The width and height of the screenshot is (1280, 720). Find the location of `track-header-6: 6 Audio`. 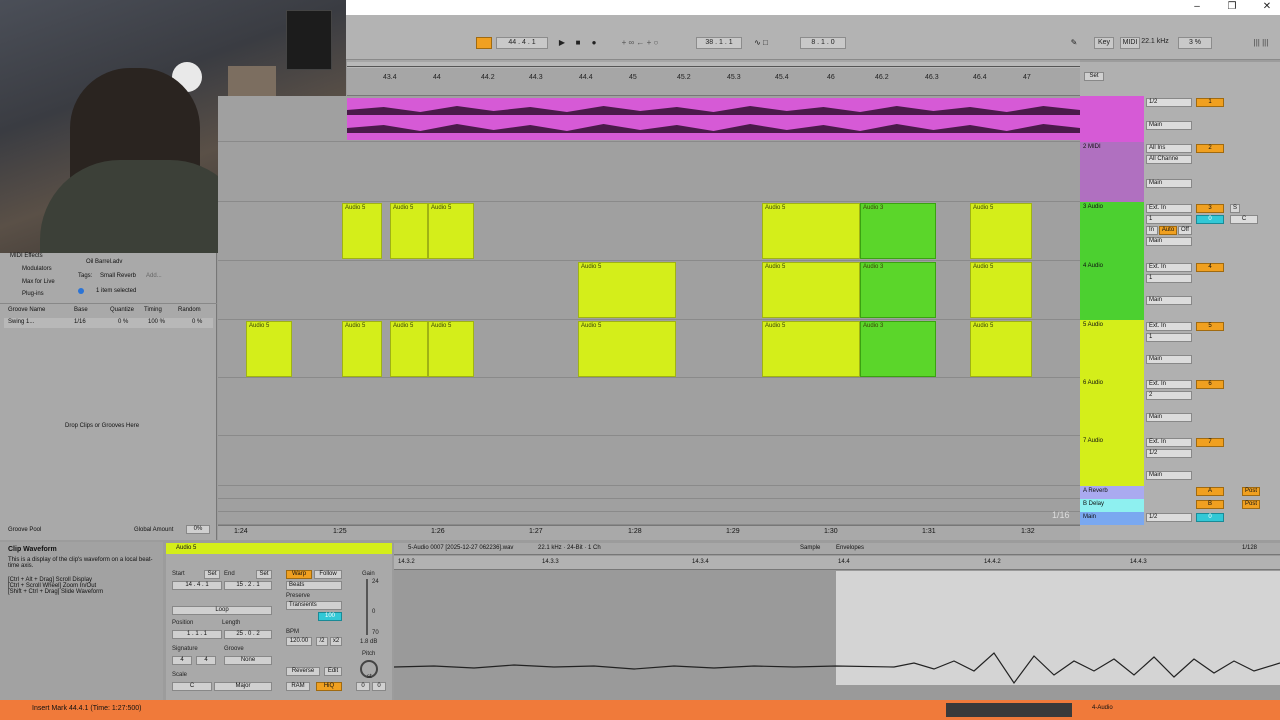

track-header-6: 6 Audio is located at coordinates (1112, 407).